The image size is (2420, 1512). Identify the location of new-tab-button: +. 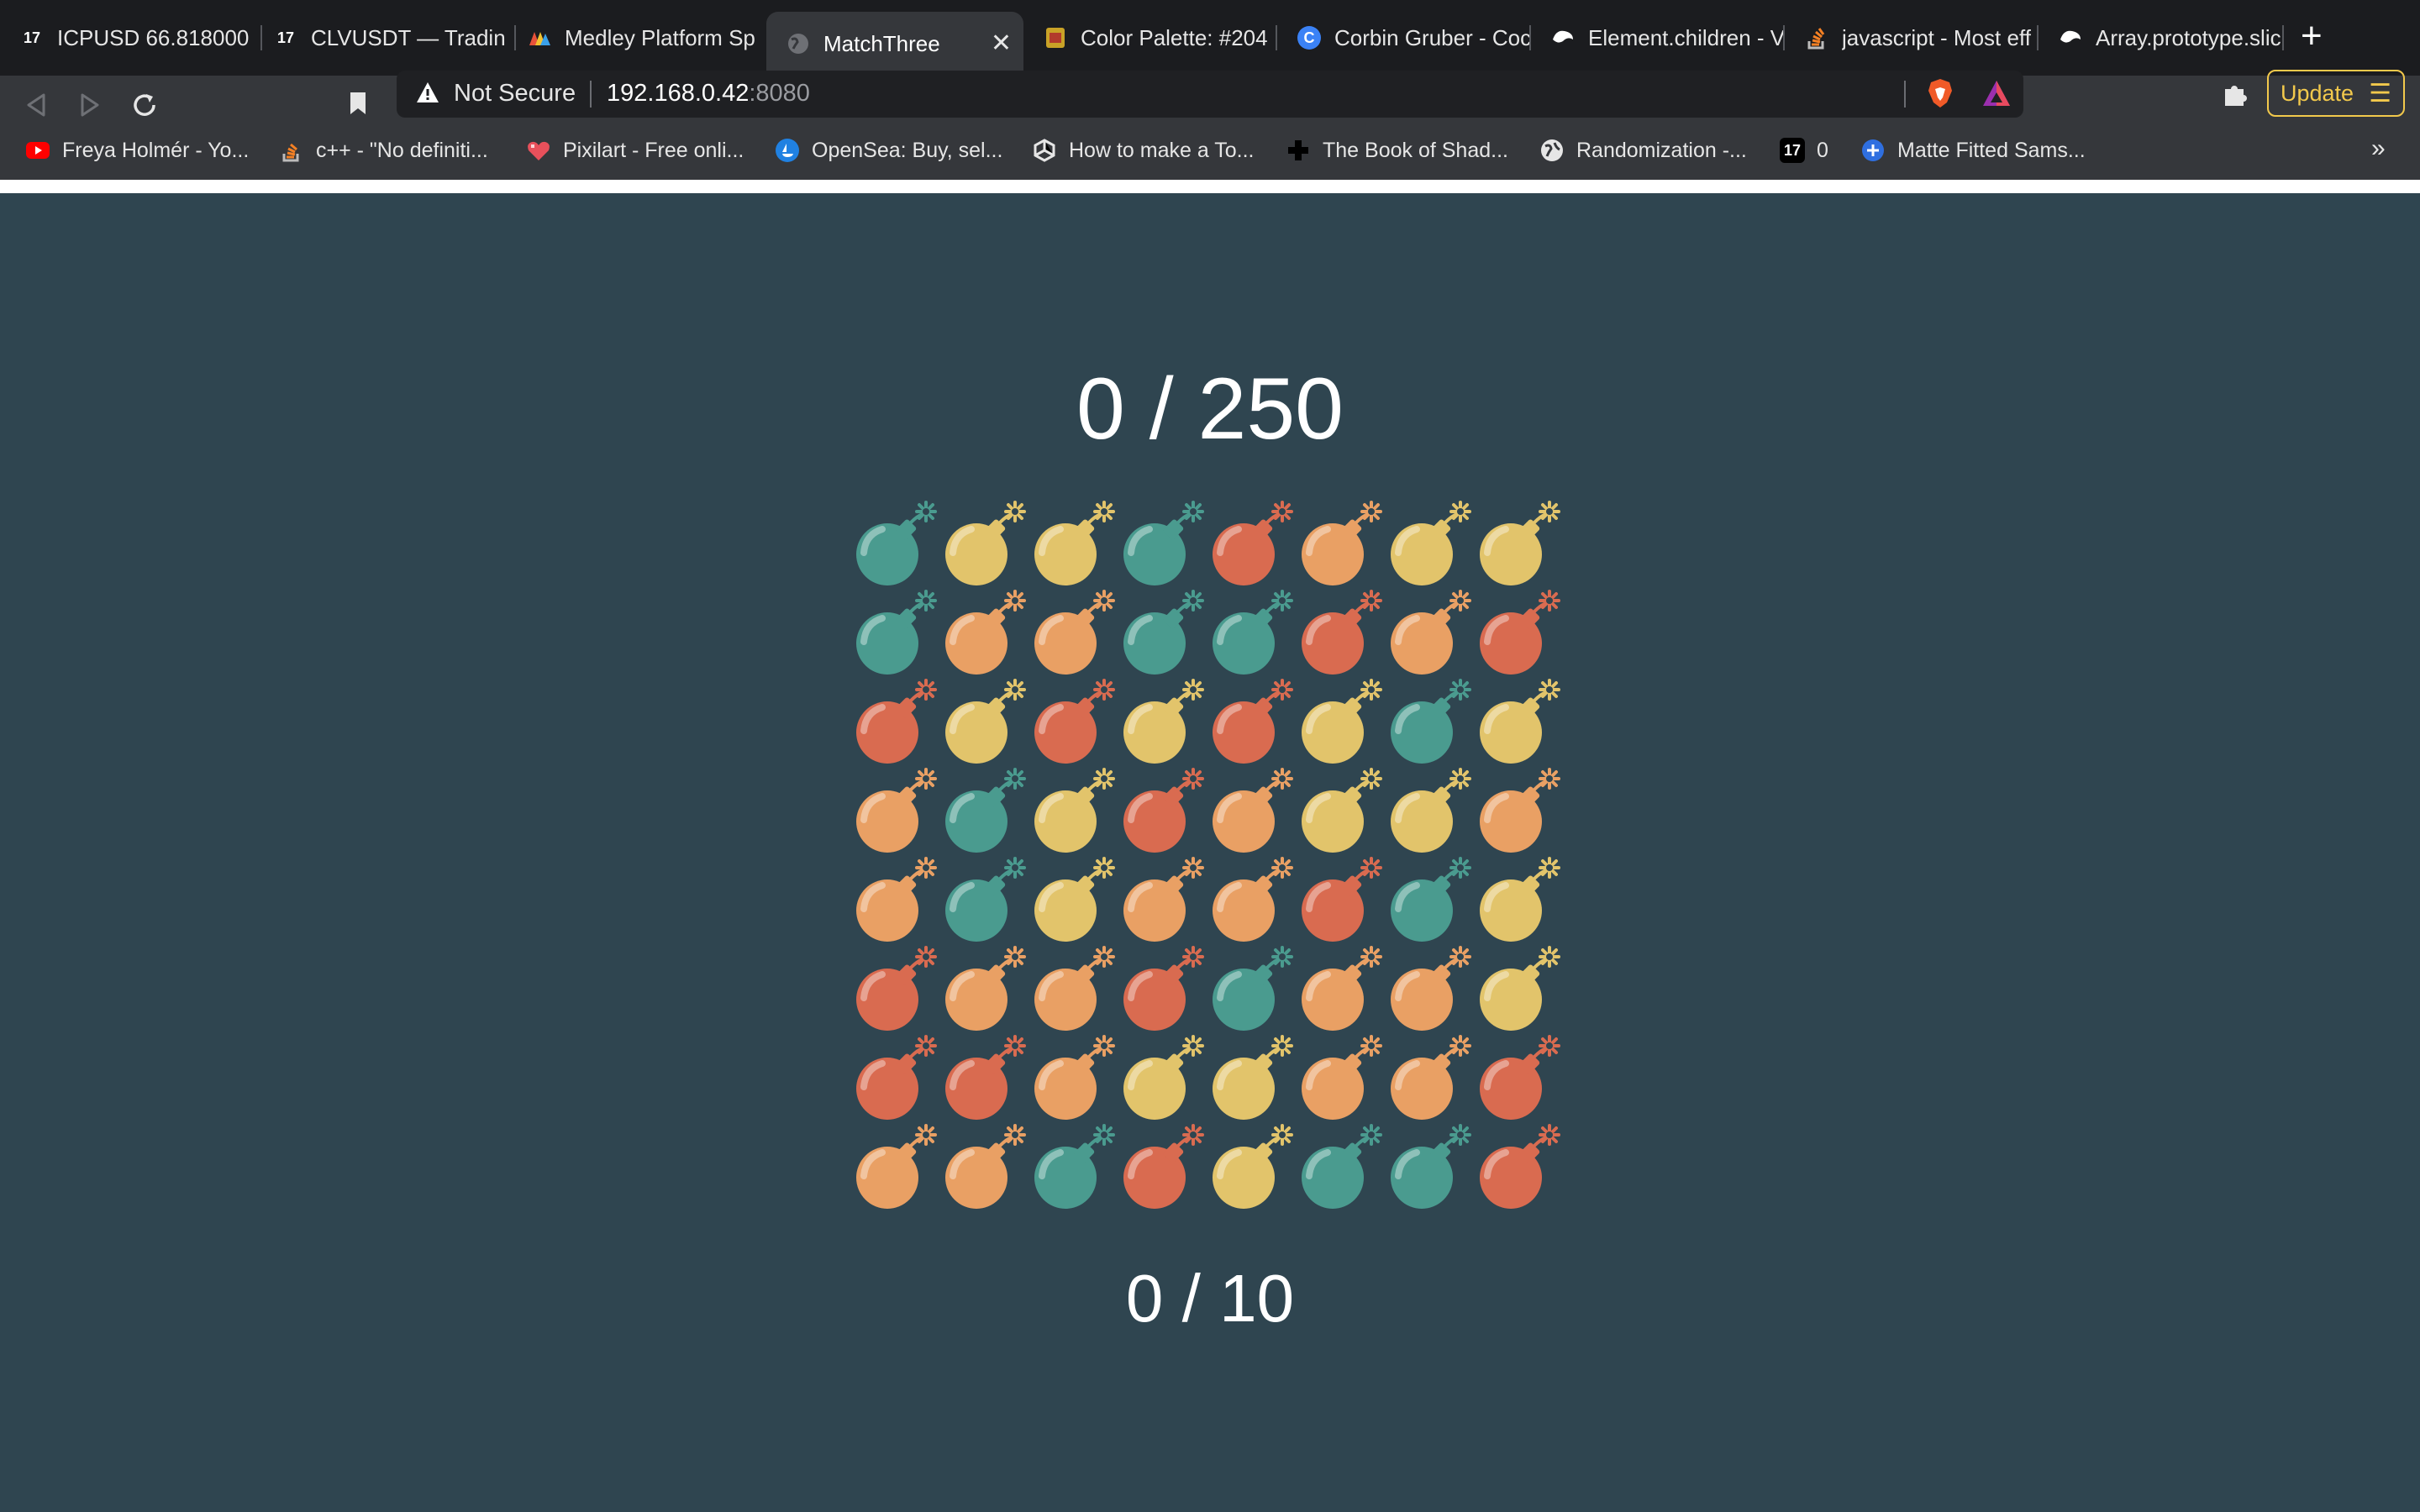
(2312, 36).